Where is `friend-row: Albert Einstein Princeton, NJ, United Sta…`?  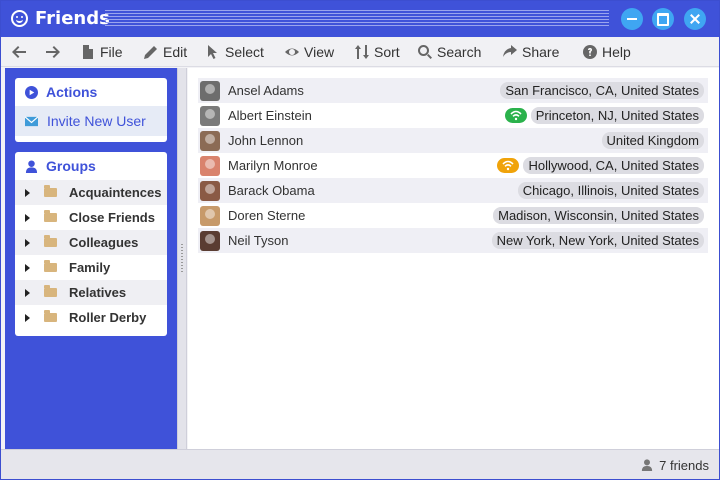
friend-row: Albert Einstein Princeton, NJ, United Sta… is located at coordinates (453, 115).